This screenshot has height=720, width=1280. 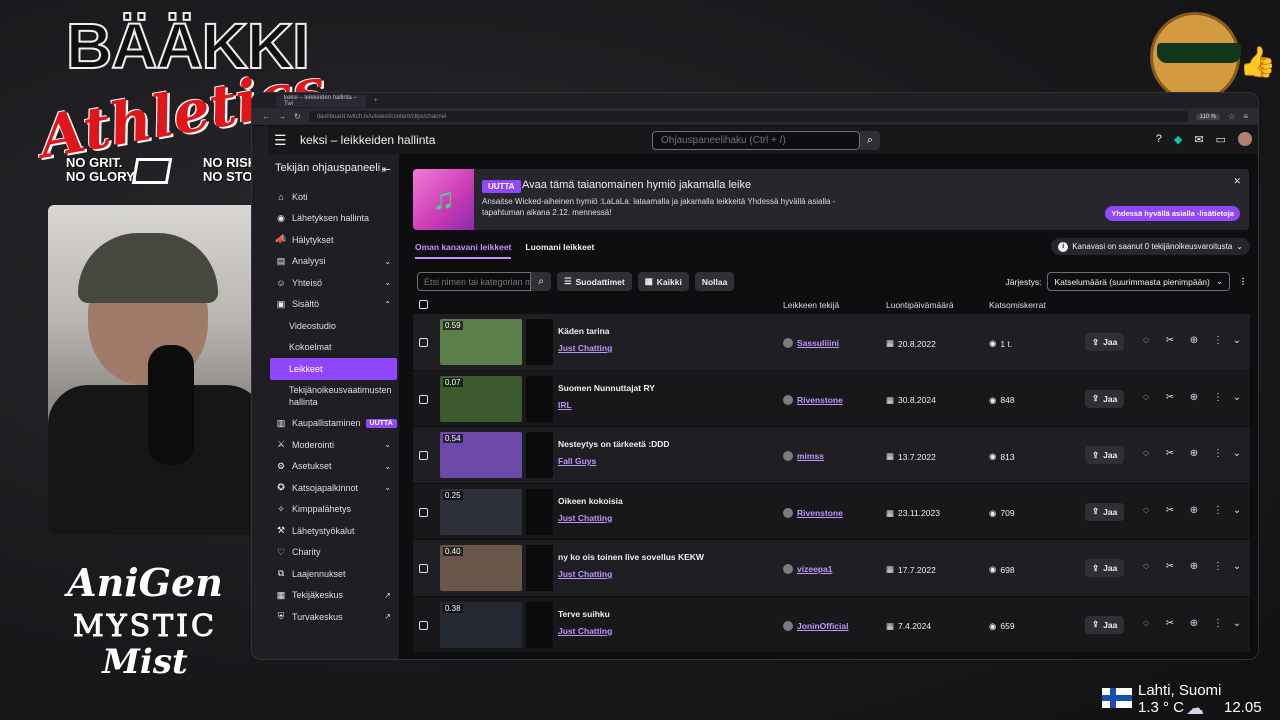 I want to click on sidebar-item-alerts: 📣 Hälytykset, so click(x=333, y=240).